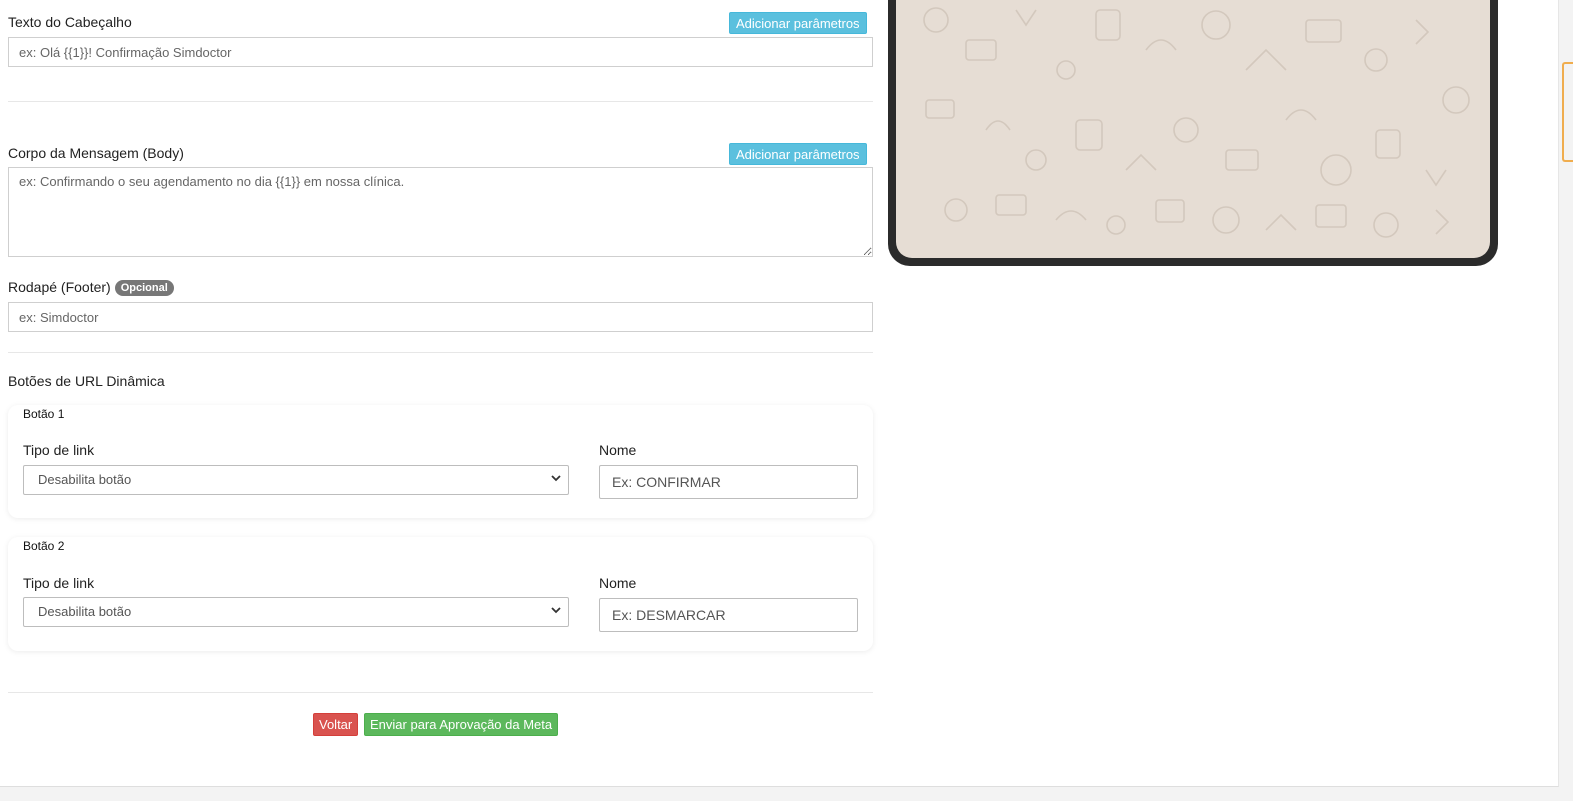 The height and width of the screenshot is (801, 1573). What do you see at coordinates (440, 212) in the screenshot?
I see `body-text-textarea` at bounding box center [440, 212].